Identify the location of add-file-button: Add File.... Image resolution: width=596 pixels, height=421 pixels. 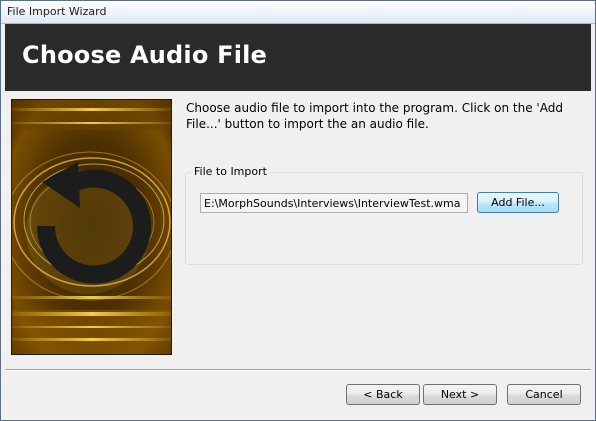
(518, 202).